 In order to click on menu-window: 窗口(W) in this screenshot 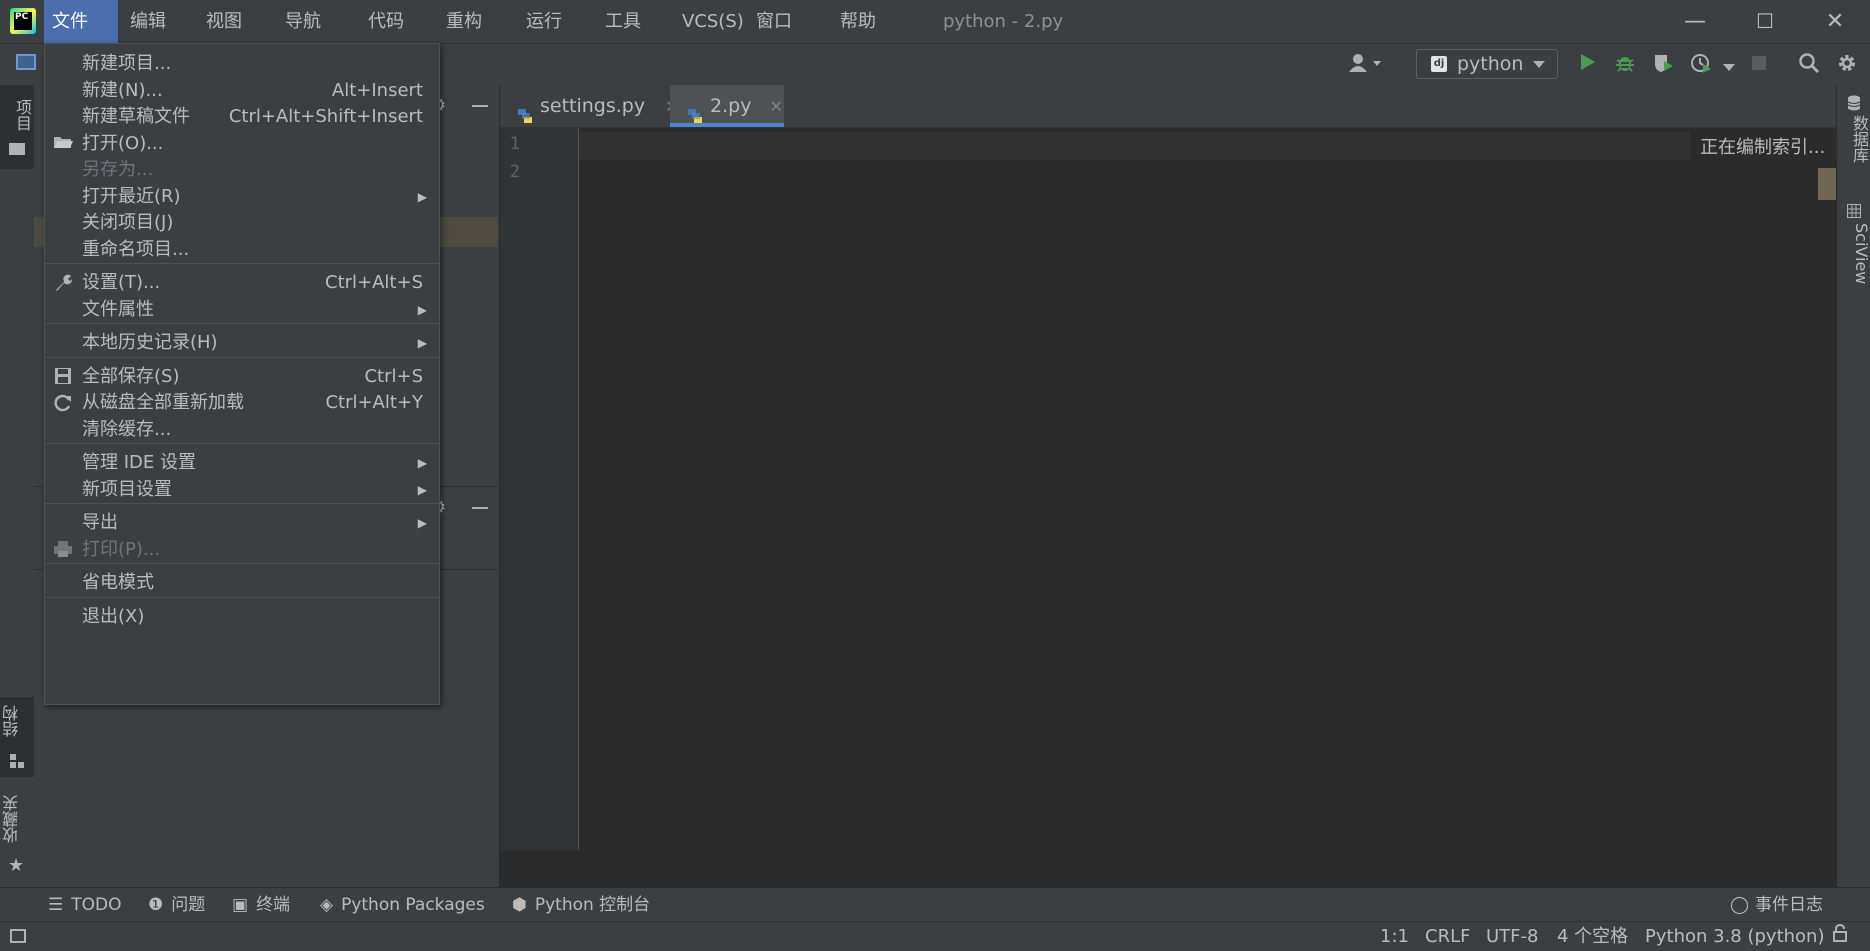, I will do `click(787, 37)`.